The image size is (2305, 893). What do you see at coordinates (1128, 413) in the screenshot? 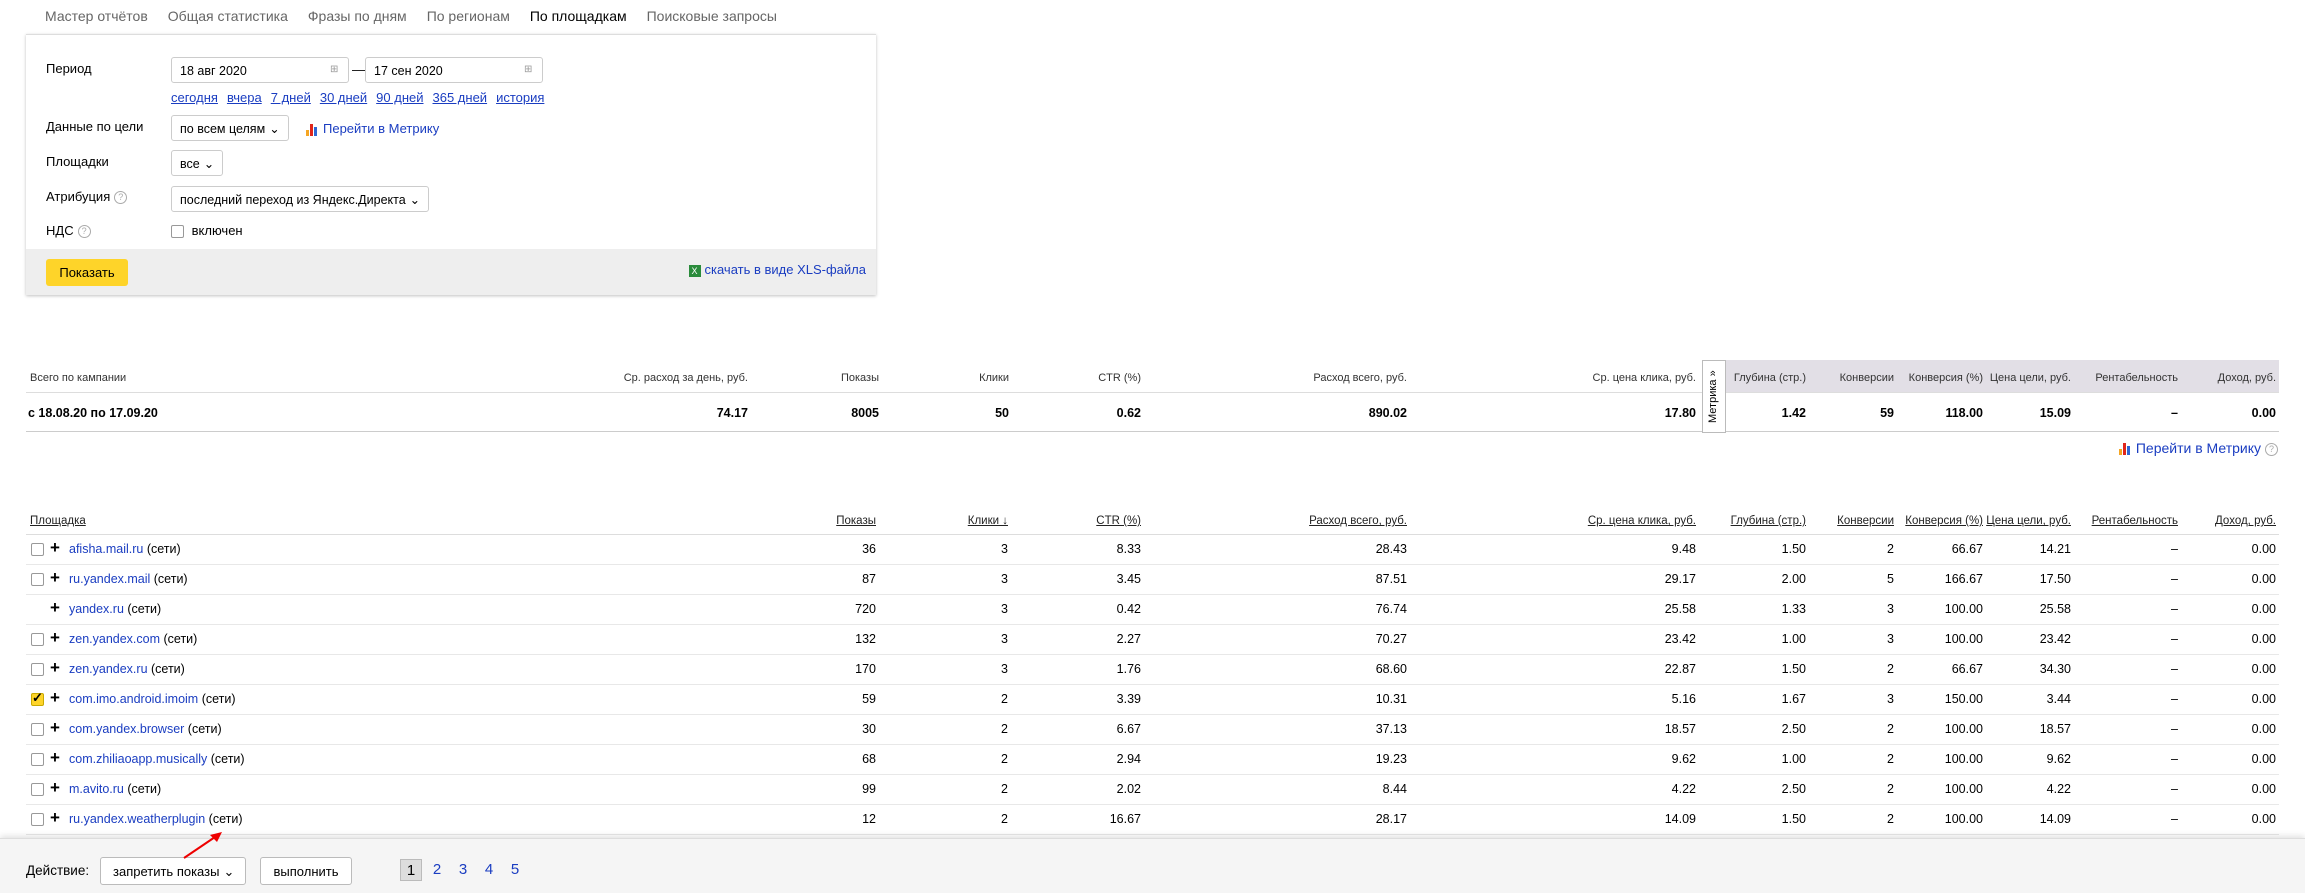
I see `summary-value-4: 0.62` at bounding box center [1128, 413].